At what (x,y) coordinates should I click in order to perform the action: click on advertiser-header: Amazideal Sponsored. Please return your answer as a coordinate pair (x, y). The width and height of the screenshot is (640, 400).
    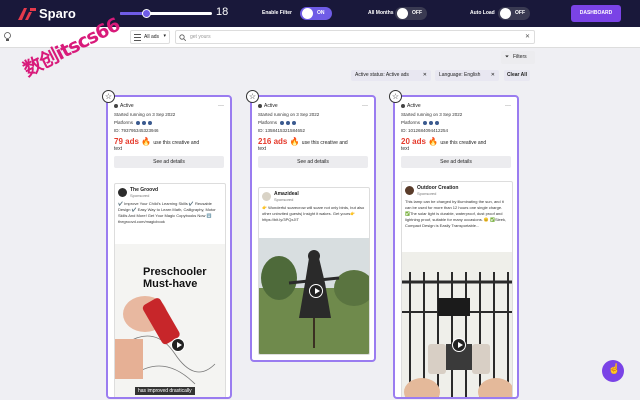
    Looking at the image, I should click on (314, 196).